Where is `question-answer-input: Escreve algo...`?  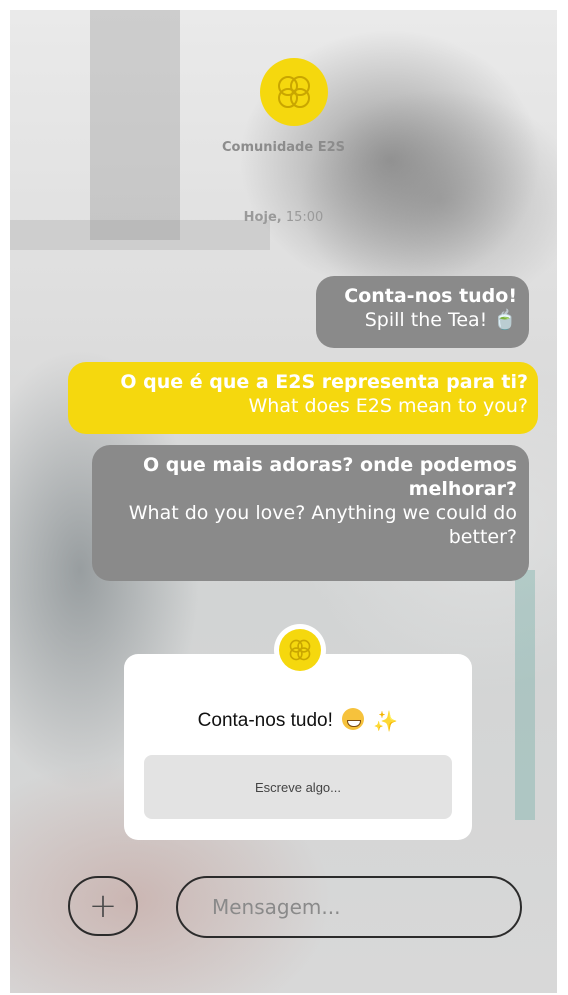
question-answer-input: Escreve algo... is located at coordinates (298, 787).